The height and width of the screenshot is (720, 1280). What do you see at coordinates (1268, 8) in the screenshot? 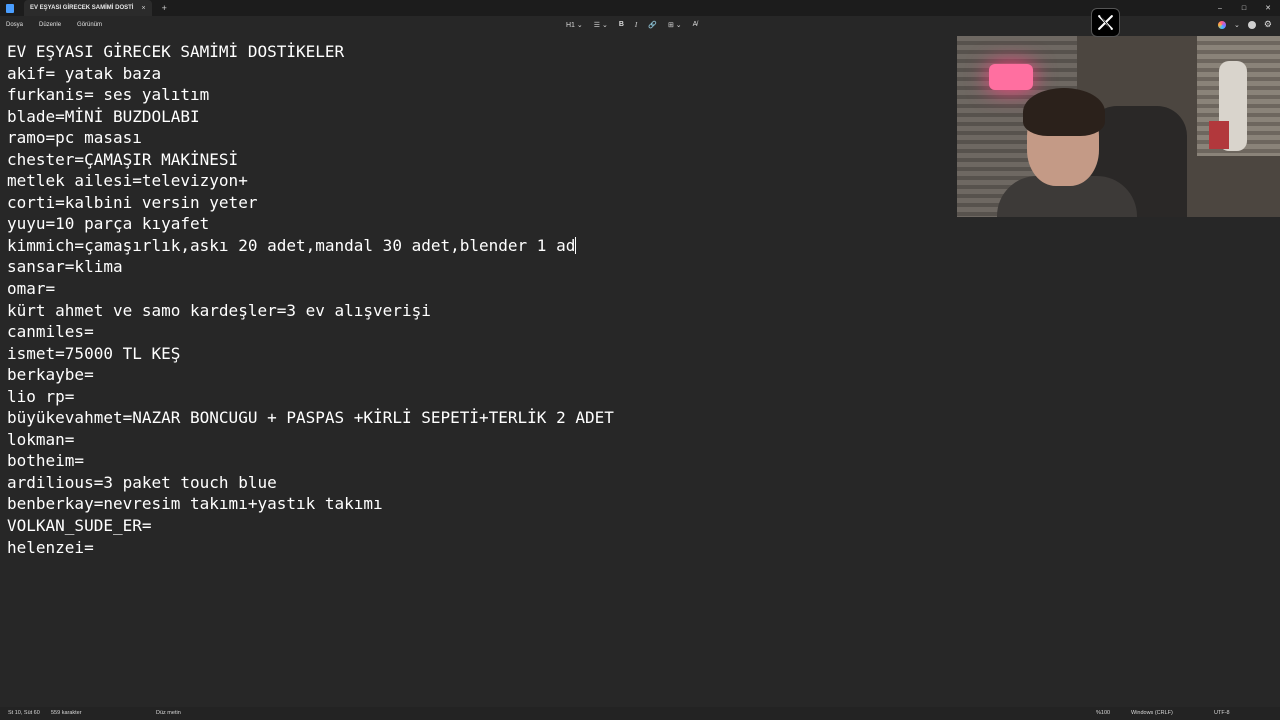
I see `close-window-button: ✕` at bounding box center [1268, 8].